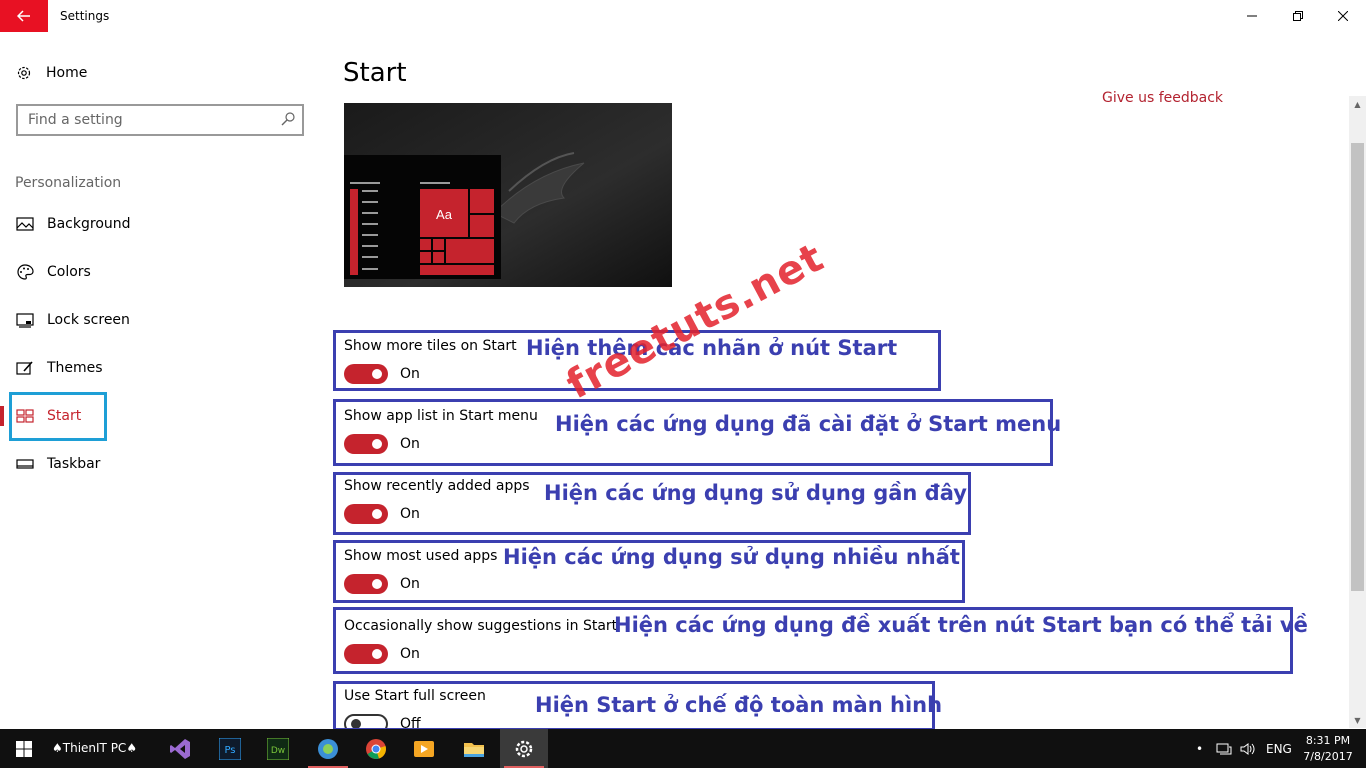 The image size is (1366, 768). What do you see at coordinates (74, 464) in the screenshot?
I see `sidebar-item-label: Taskbar` at bounding box center [74, 464].